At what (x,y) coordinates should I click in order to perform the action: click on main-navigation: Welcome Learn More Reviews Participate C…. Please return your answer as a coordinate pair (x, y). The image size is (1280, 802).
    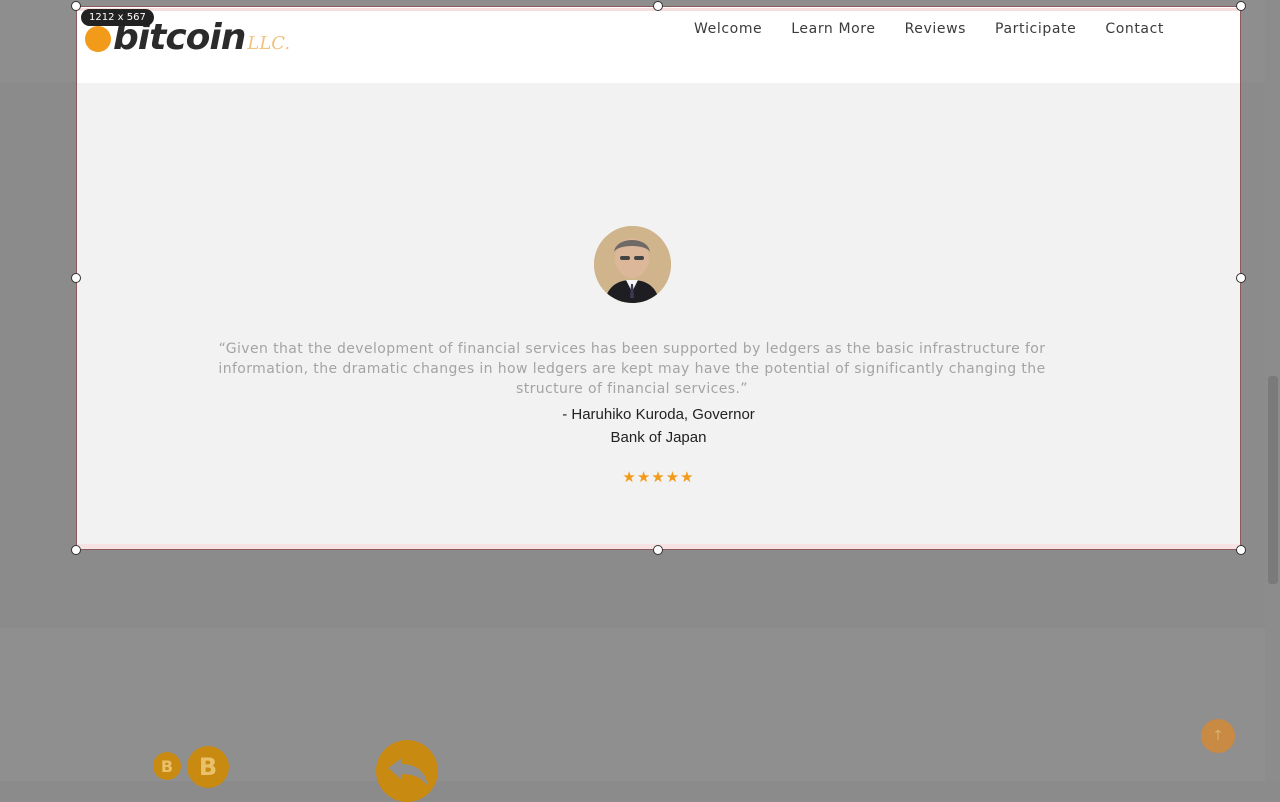
    Looking at the image, I should click on (929, 29).